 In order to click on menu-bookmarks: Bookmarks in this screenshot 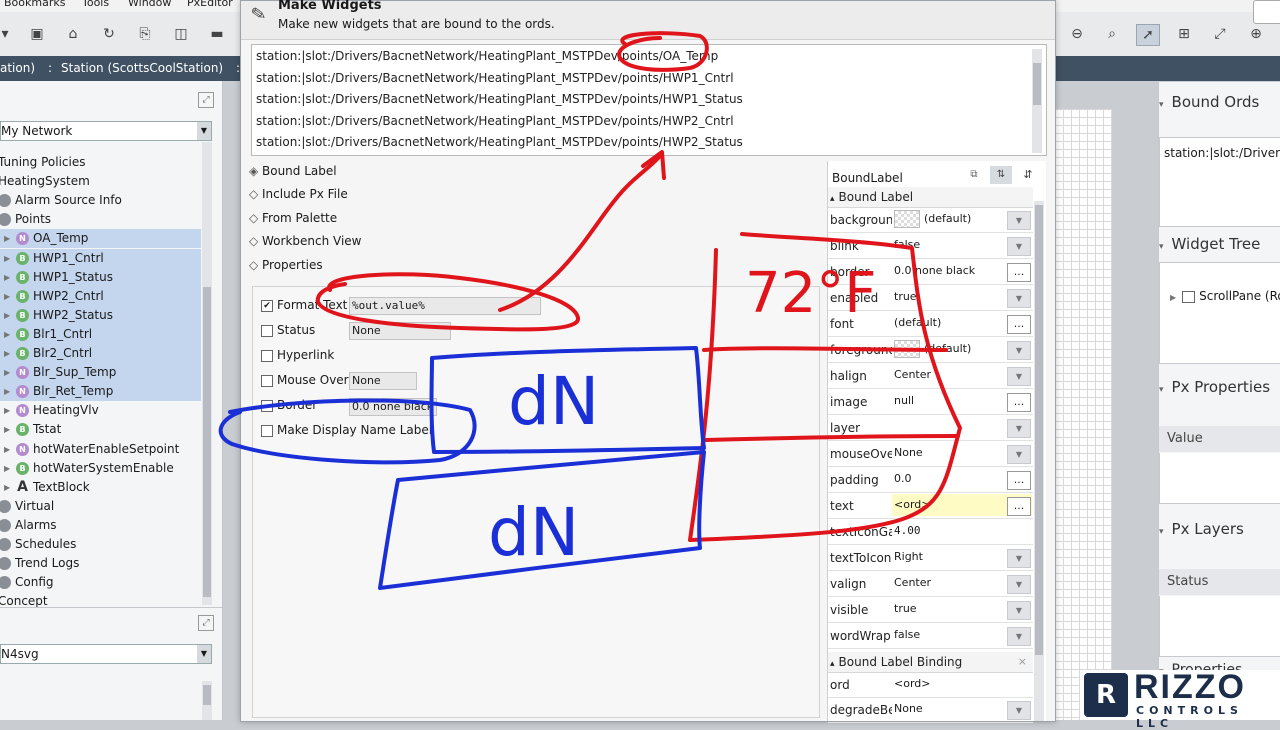, I will do `click(34, 4)`.